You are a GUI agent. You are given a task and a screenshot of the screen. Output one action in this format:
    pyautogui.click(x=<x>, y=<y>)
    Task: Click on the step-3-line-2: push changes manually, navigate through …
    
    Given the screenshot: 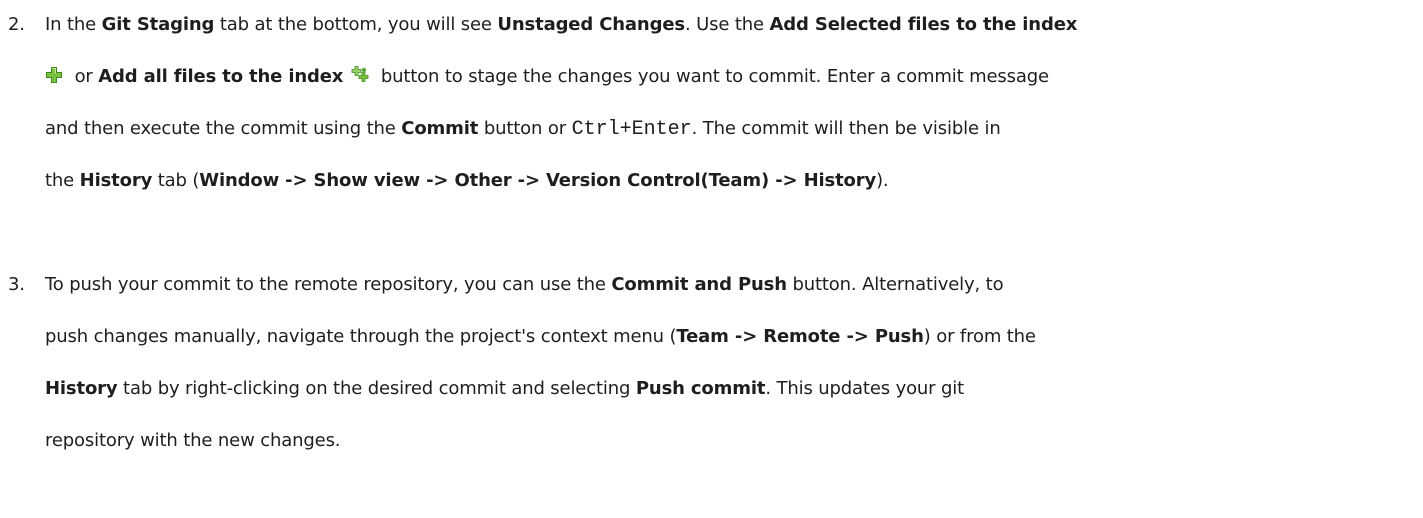 What is the action you would take?
    pyautogui.click(x=540, y=336)
    